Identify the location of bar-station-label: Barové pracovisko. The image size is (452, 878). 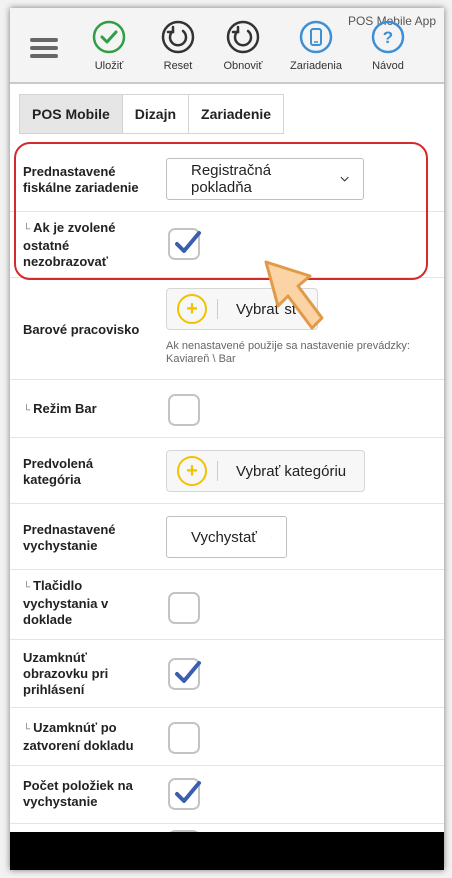
(81, 329).